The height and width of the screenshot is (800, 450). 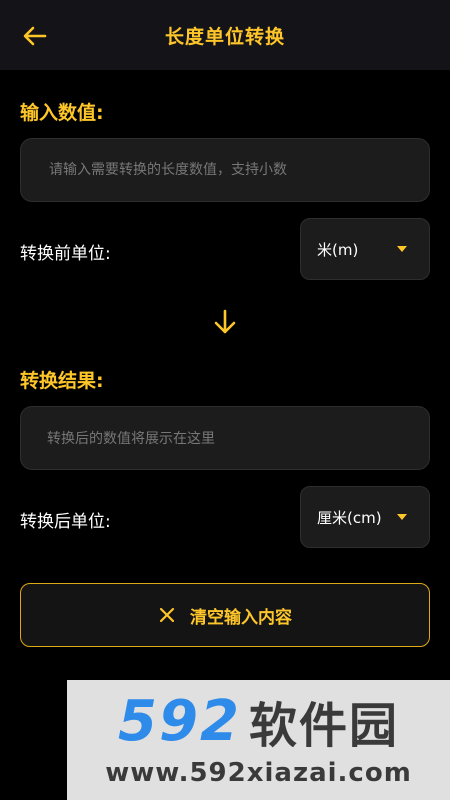 I want to click on arrow-down-icon, so click(x=225, y=321).